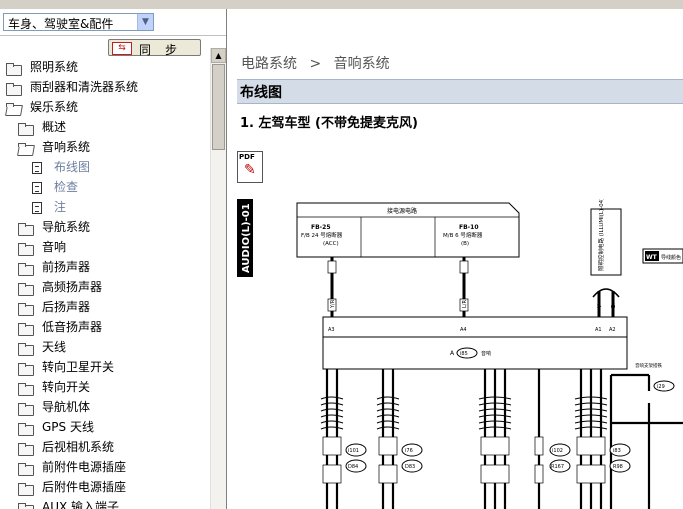  I want to click on scrollbar-thumb, so click(218, 107).